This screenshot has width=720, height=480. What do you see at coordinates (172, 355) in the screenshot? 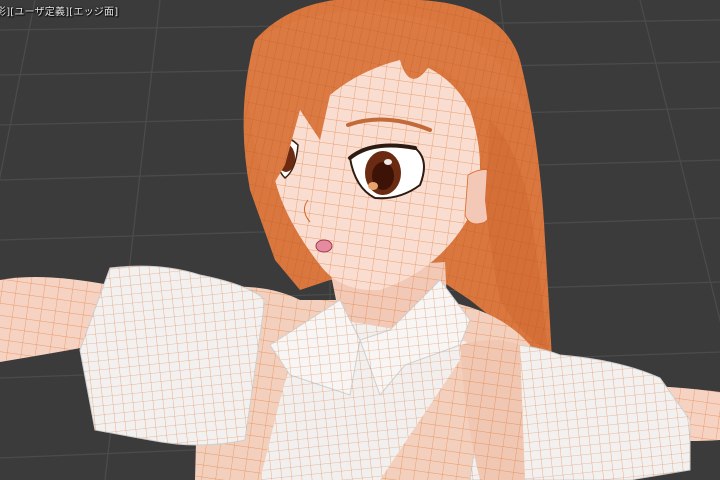
I see `left-sleeve` at bounding box center [172, 355].